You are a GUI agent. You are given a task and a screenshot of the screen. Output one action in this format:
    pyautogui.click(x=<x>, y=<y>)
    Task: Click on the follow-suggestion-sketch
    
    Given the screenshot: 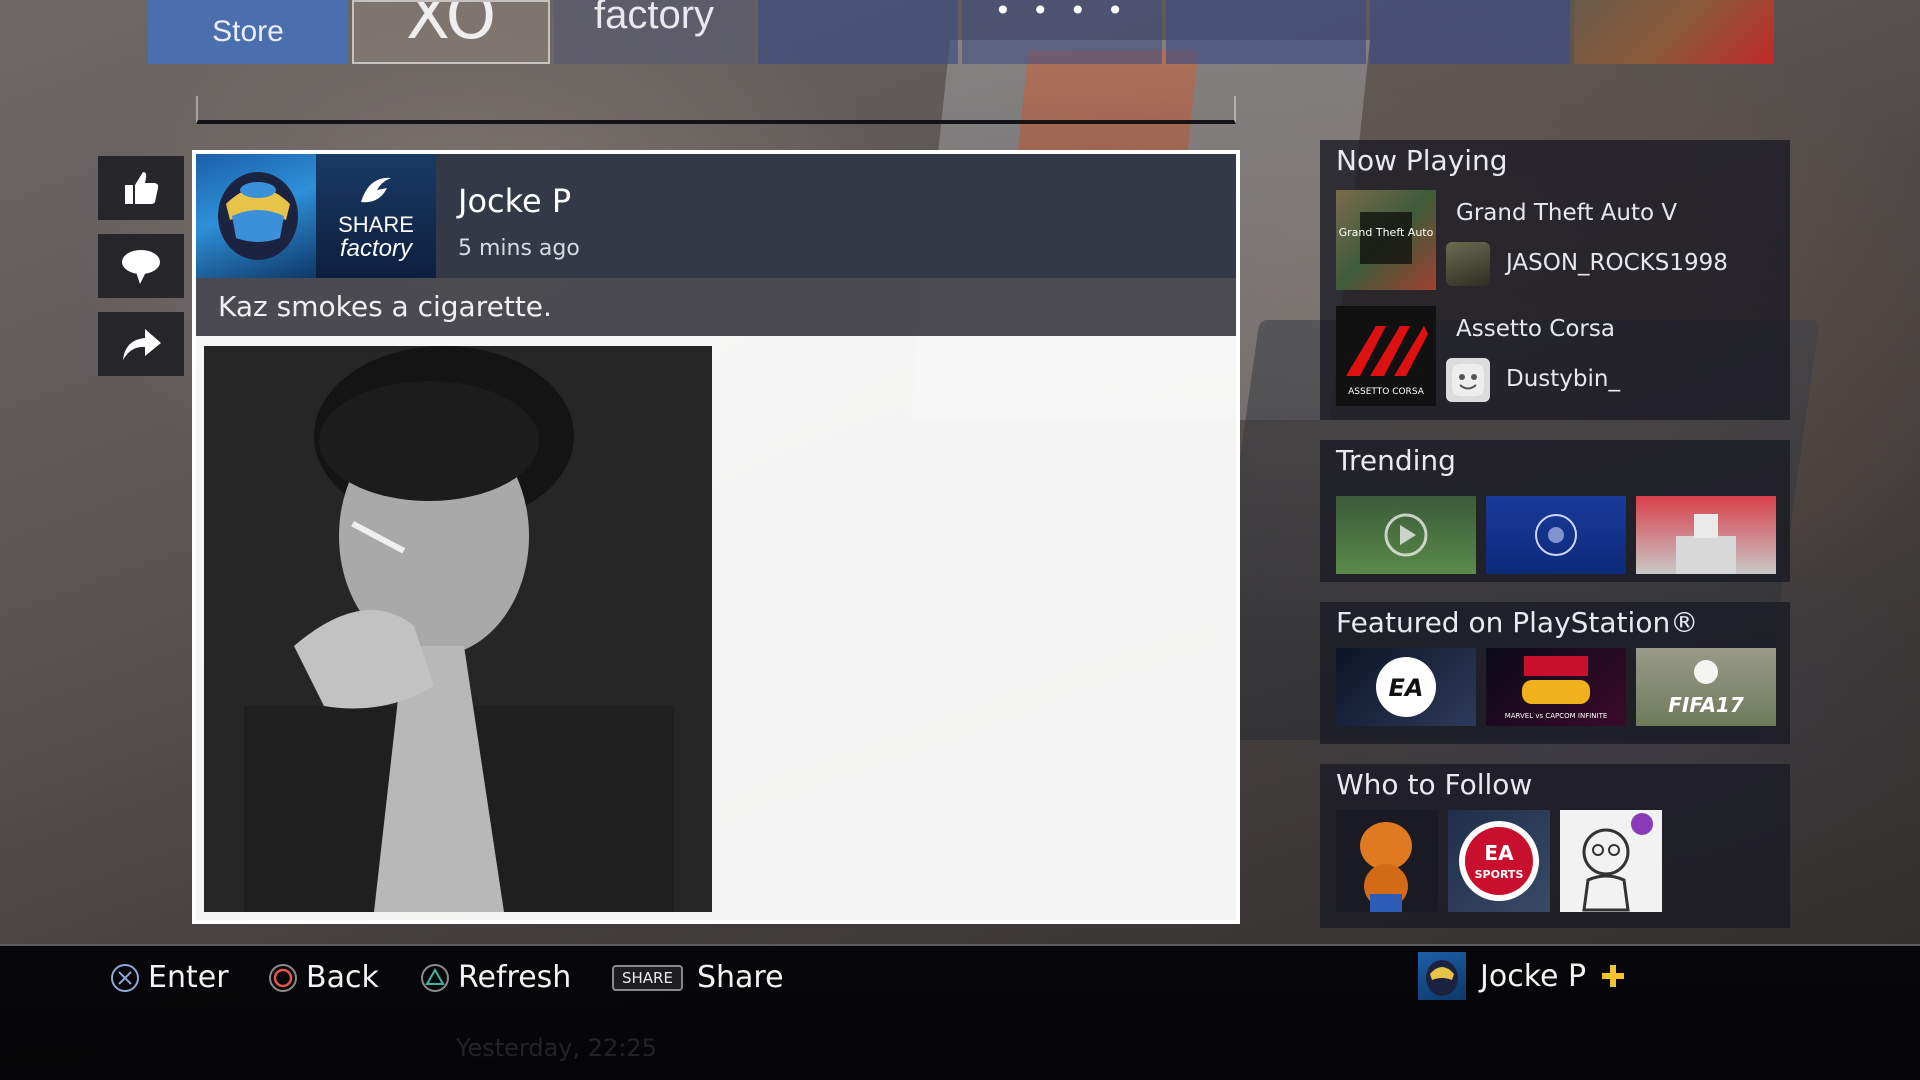 What is the action you would take?
    pyautogui.click(x=1611, y=861)
    